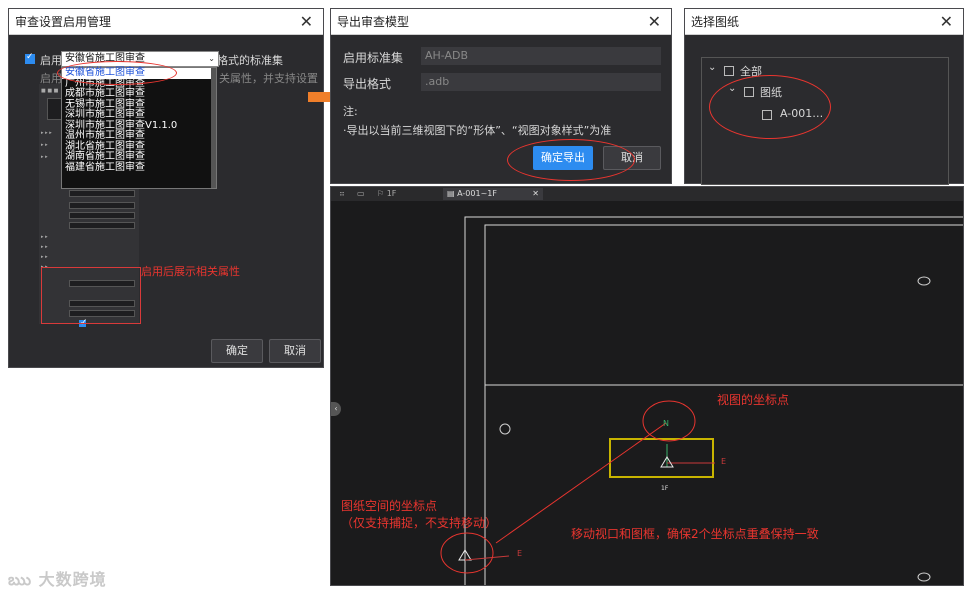 This screenshot has width=973, height=596. Describe the element at coordinates (237, 351) in the screenshot. I see `ok-button: 确定` at that location.